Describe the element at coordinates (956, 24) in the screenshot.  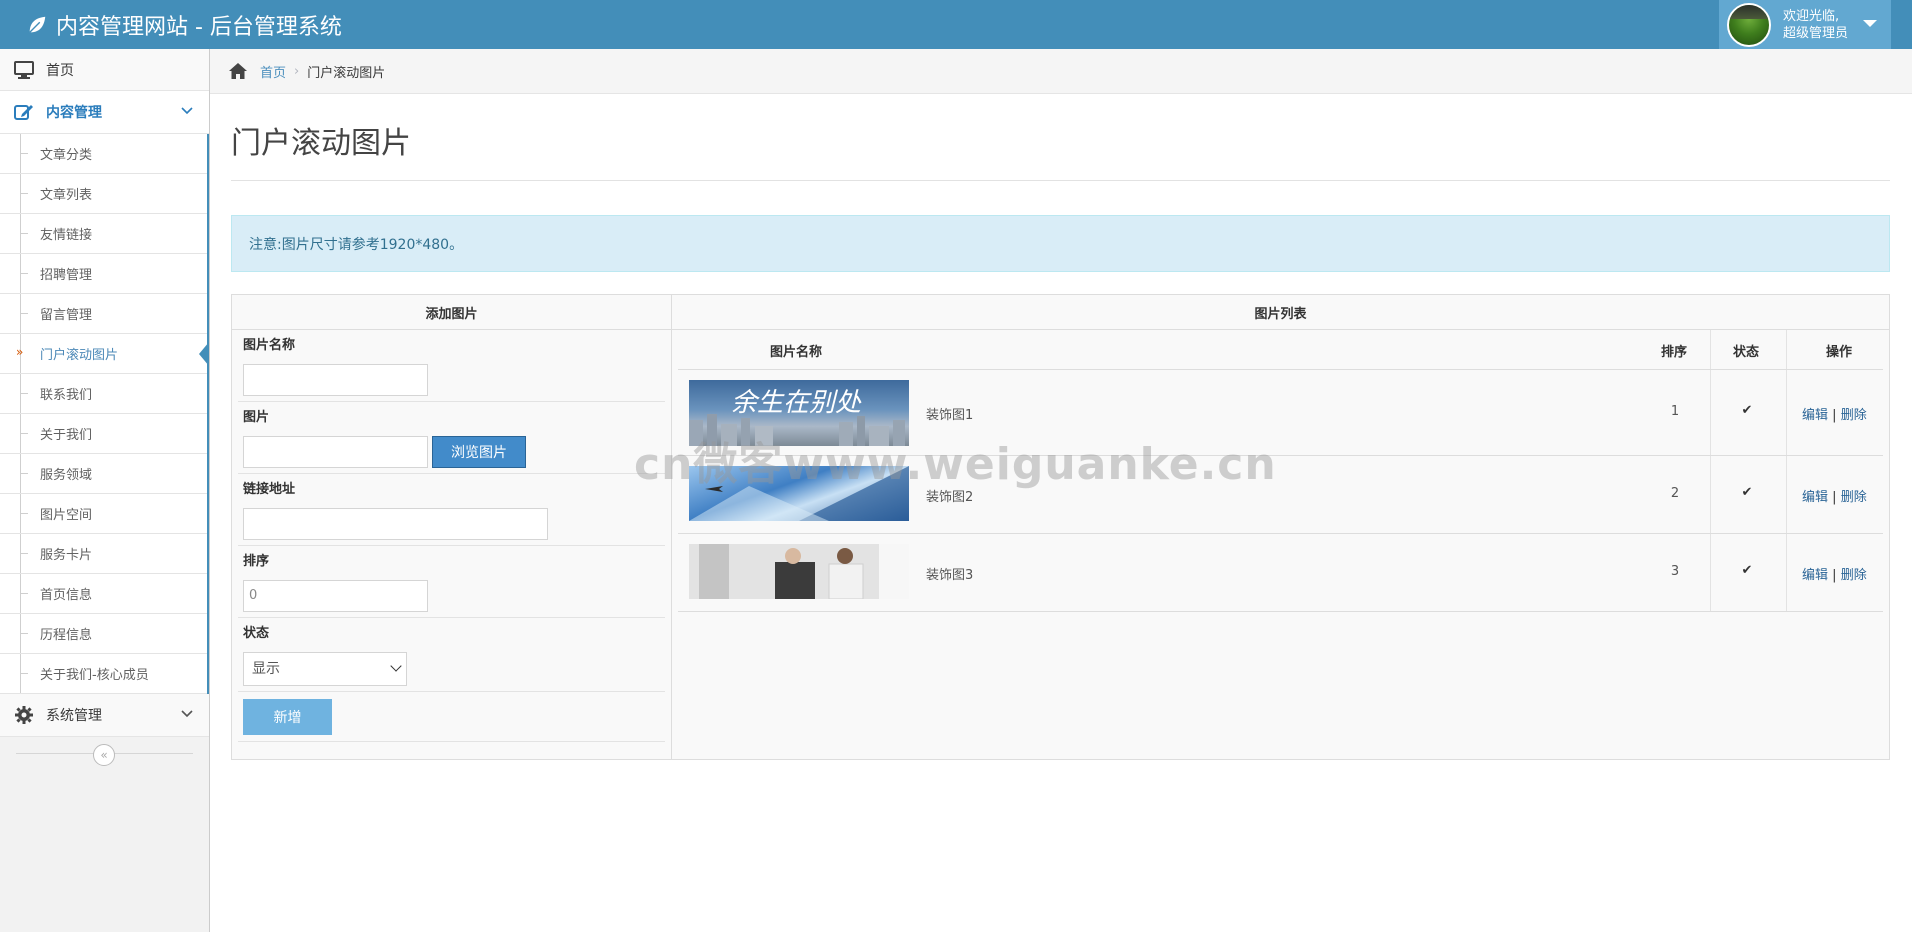
I see `top-navbar: 内容管理网站 - 后台管理系统 欢迎光临, 超级管理员` at that location.